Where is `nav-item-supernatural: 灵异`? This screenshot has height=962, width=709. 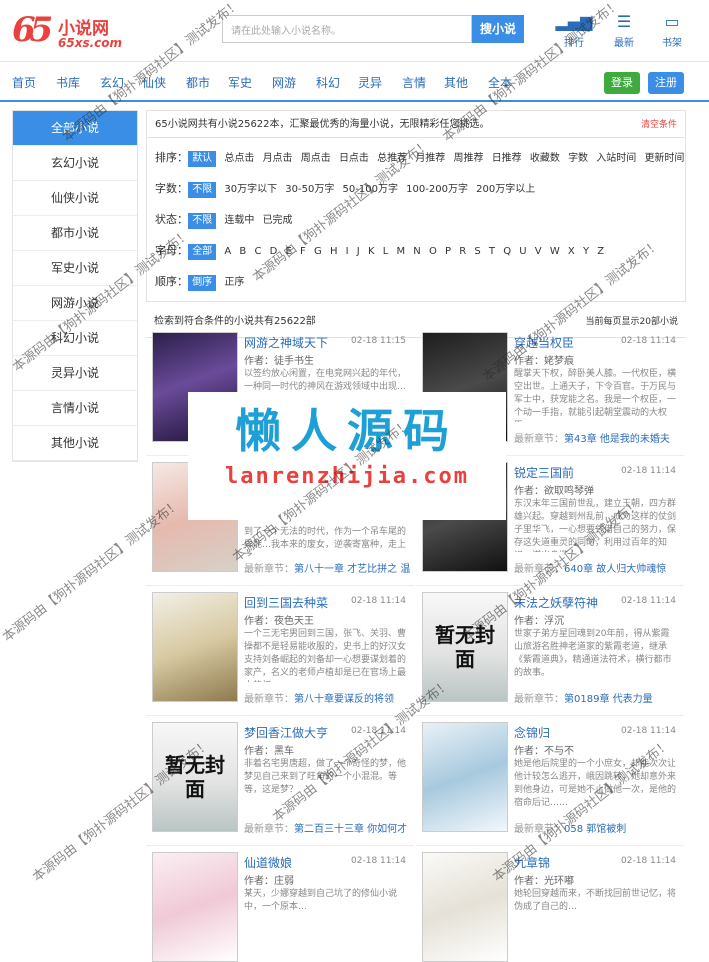
nav-item-supernatural: 灵异 is located at coordinates (370, 82).